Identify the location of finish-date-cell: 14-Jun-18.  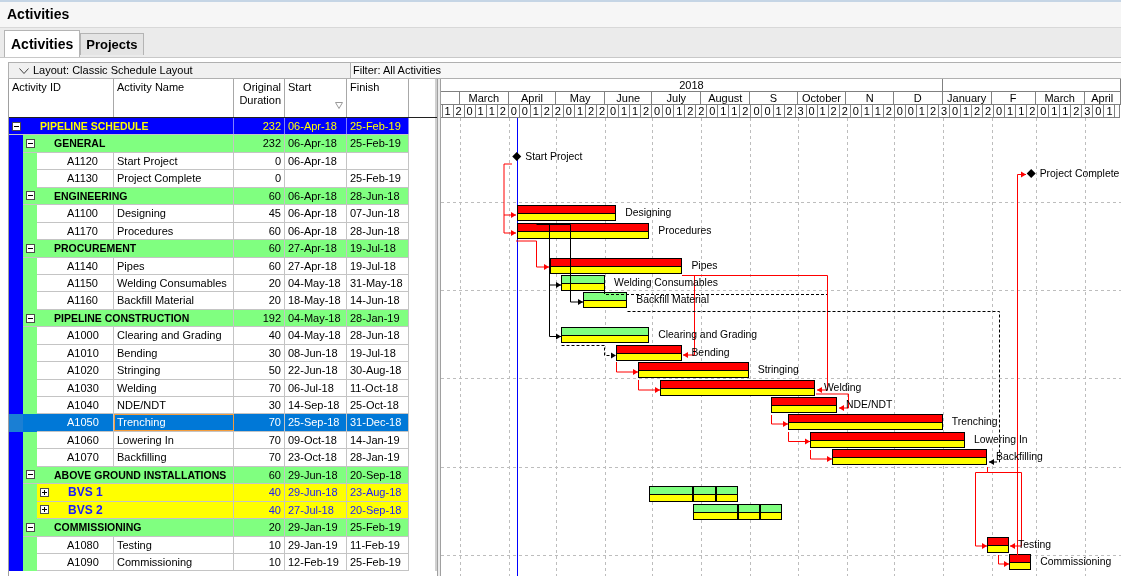
(378, 300).